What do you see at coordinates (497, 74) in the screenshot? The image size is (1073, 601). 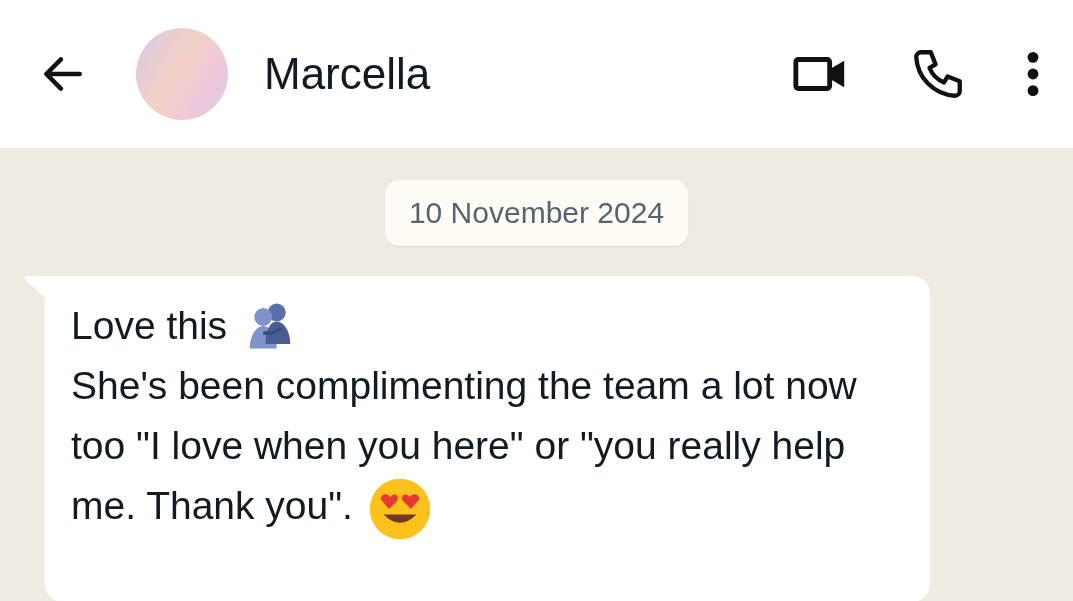 I see `contact-name: Marcella` at bounding box center [497, 74].